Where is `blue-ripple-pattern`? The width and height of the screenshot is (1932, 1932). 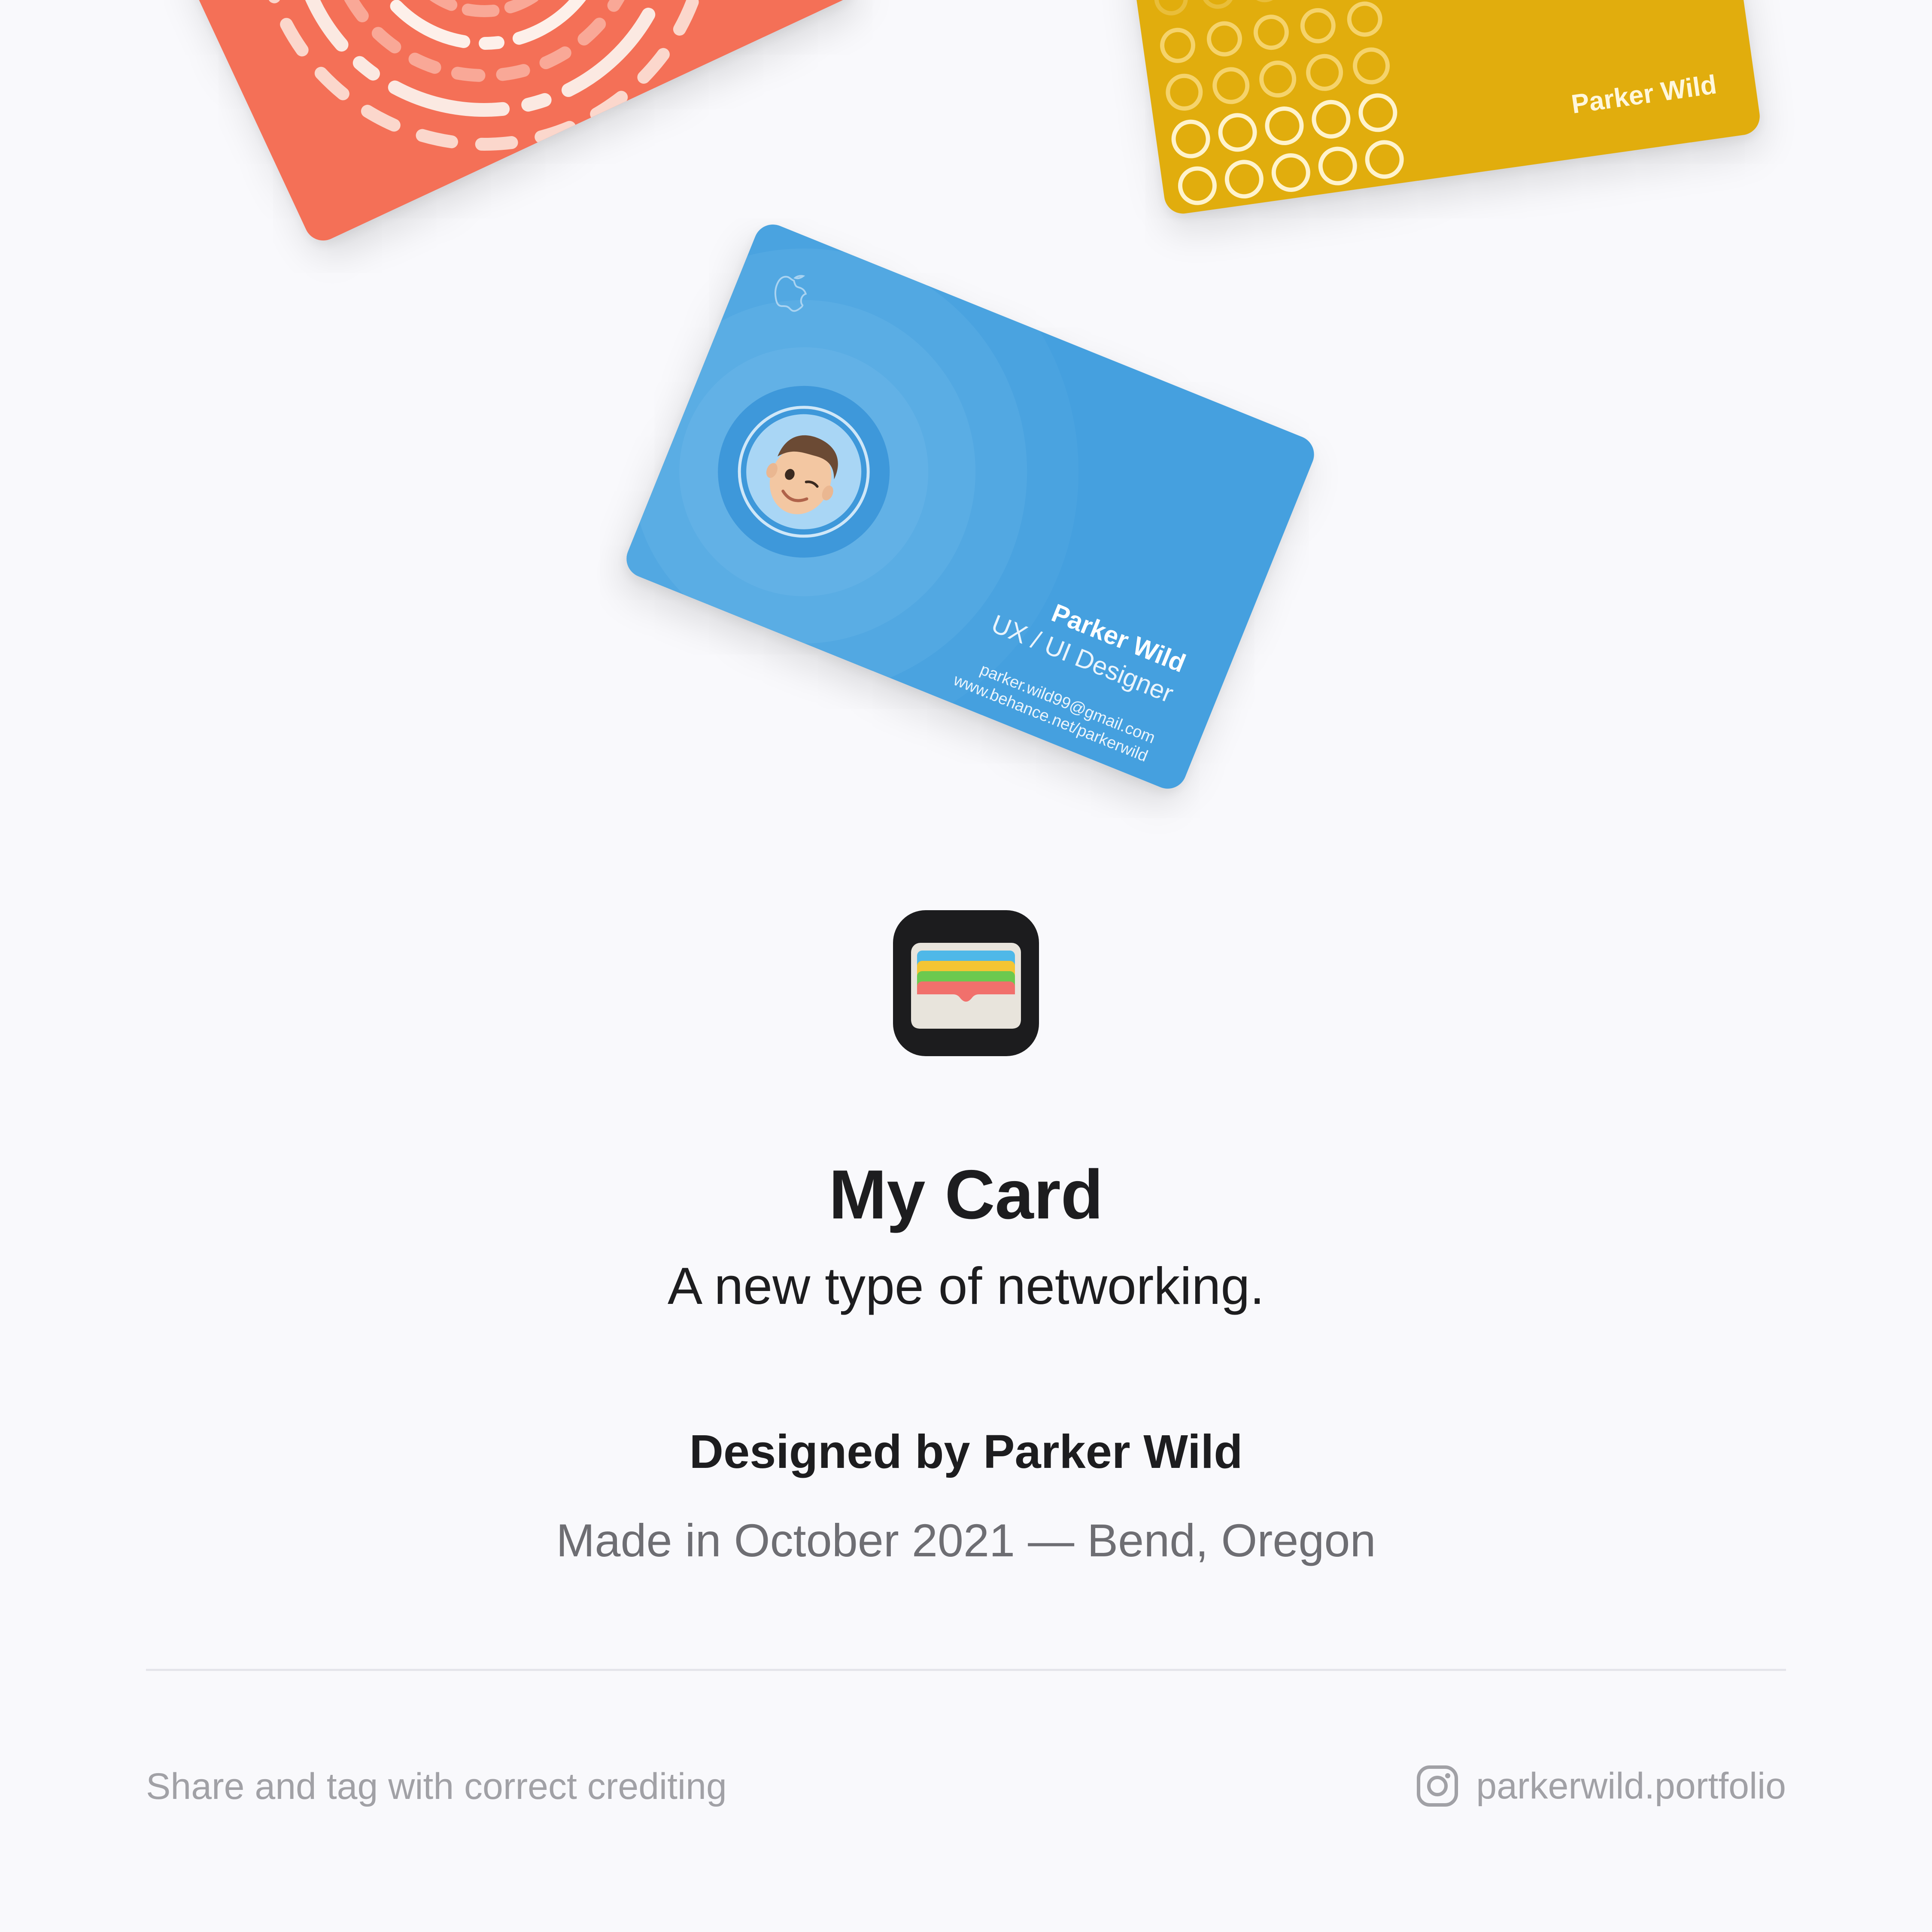
blue-ripple-pattern is located at coordinates (850, 483).